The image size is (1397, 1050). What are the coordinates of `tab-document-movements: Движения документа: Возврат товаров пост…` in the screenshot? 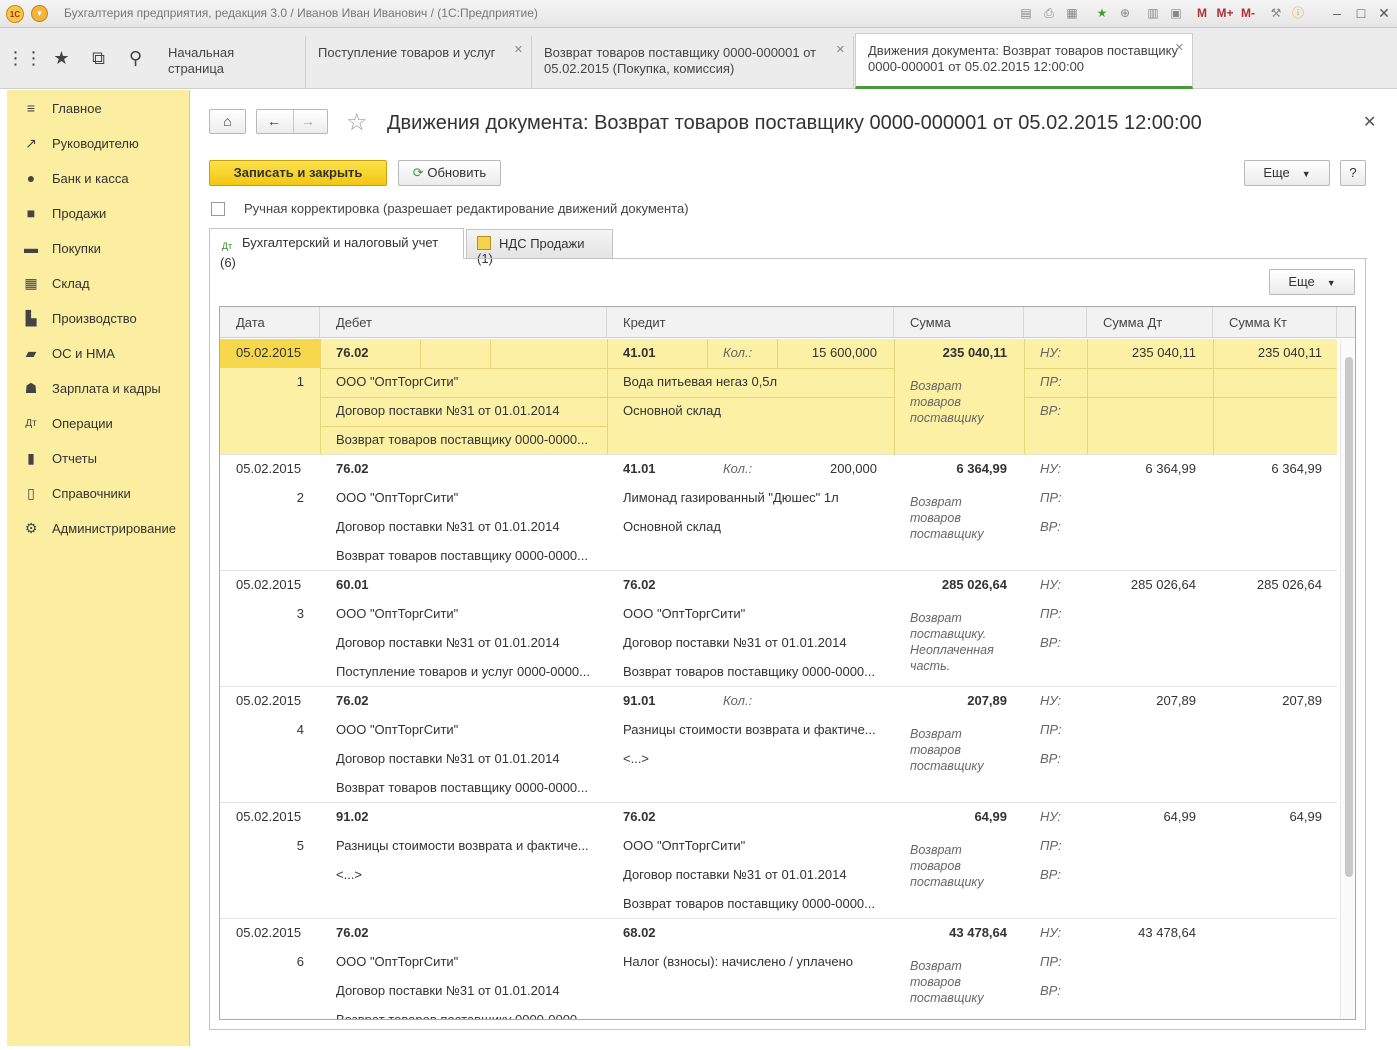 It's located at (1024, 61).